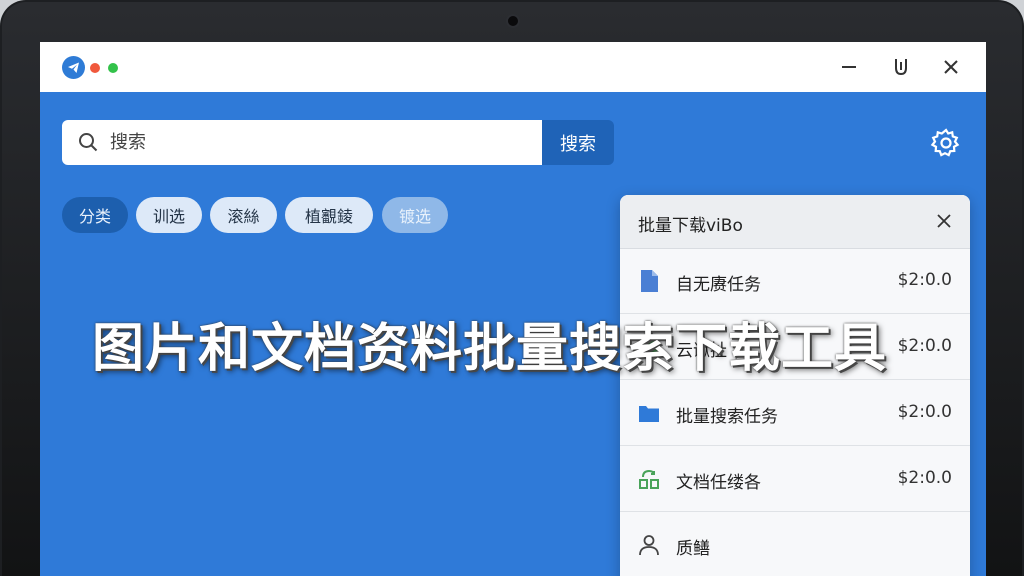 This screenshot has width=1024, height=576. I want to click on task-name: 文档任缕各, so click(718, 483).